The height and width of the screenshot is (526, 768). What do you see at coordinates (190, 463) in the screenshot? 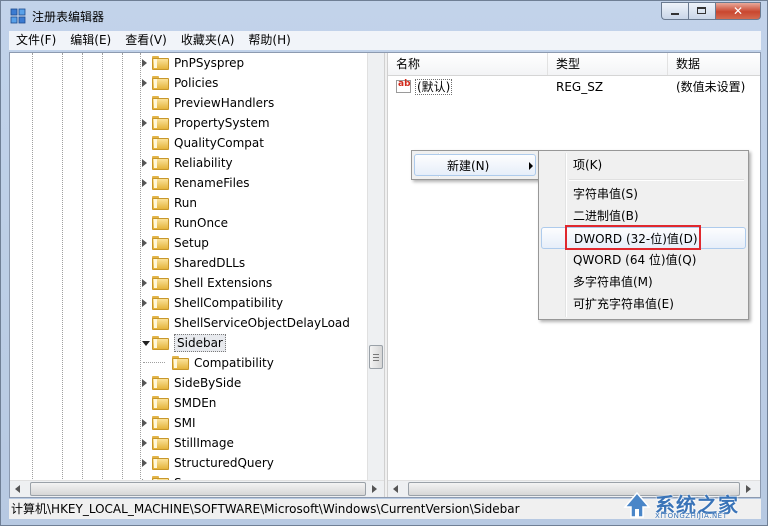
I see `tree-item: StructuredQuery` at bounding box center [190, 463].